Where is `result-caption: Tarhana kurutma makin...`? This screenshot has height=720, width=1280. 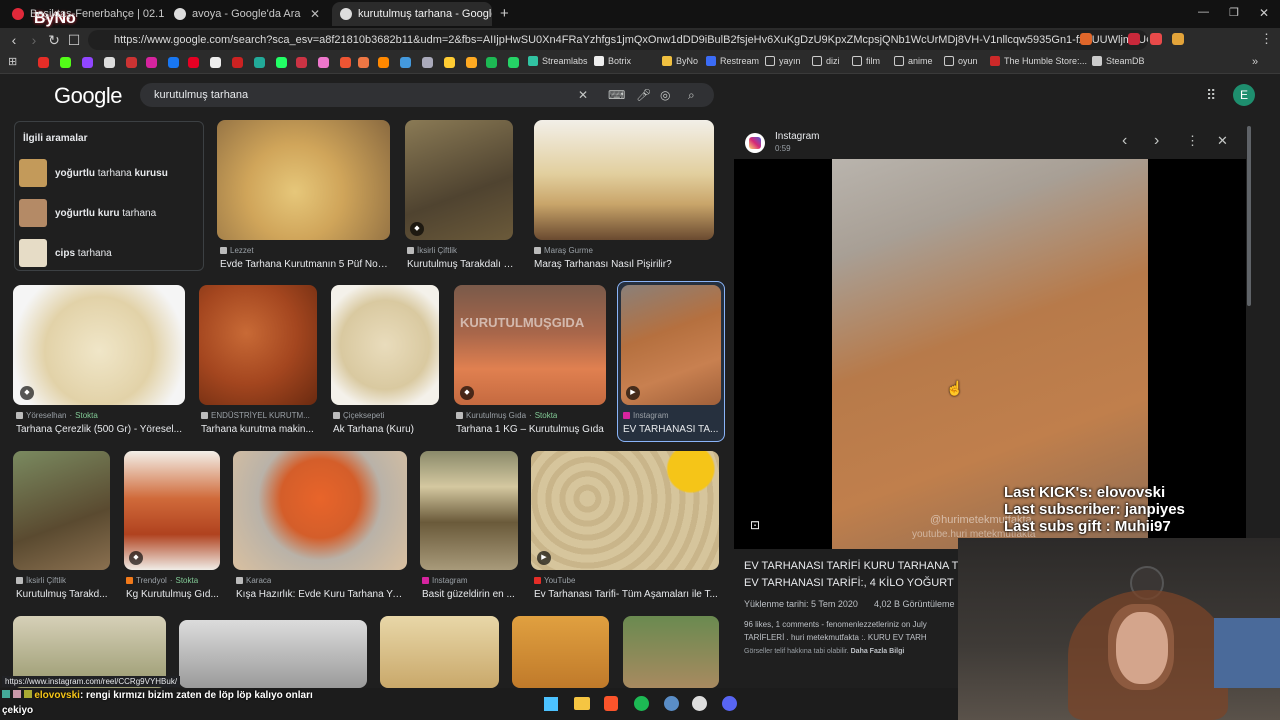 result-caption: Tarhana kurutma makin... is located at coordinates (259, 429).